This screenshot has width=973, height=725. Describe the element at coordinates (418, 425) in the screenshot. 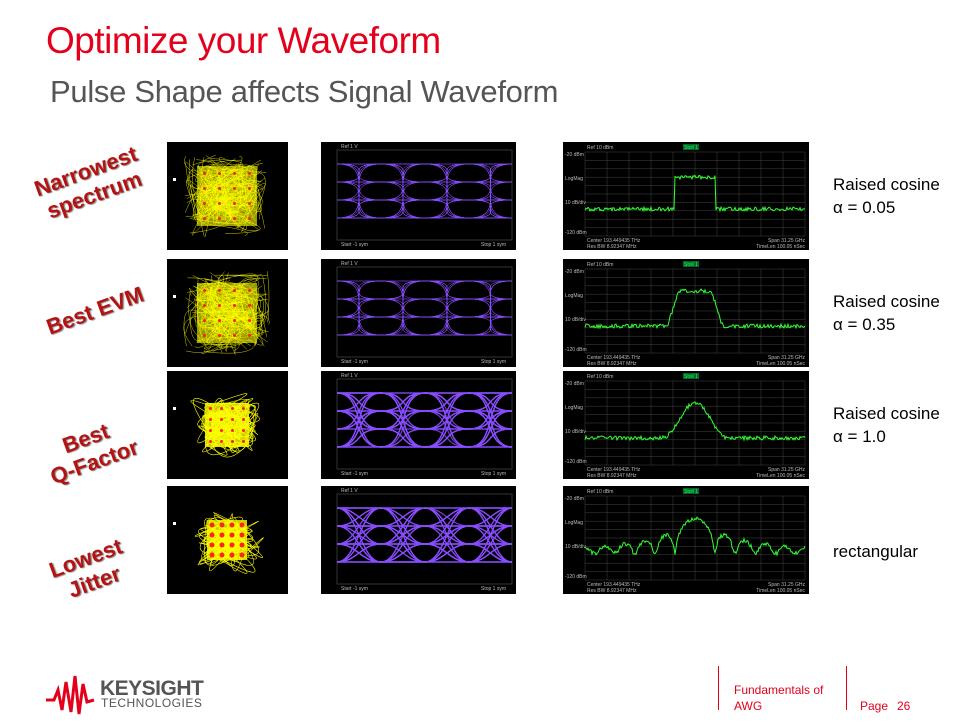

I see `eye-diagram: Ref 1 V Start -1 sym Stop 1 sym` at that location.